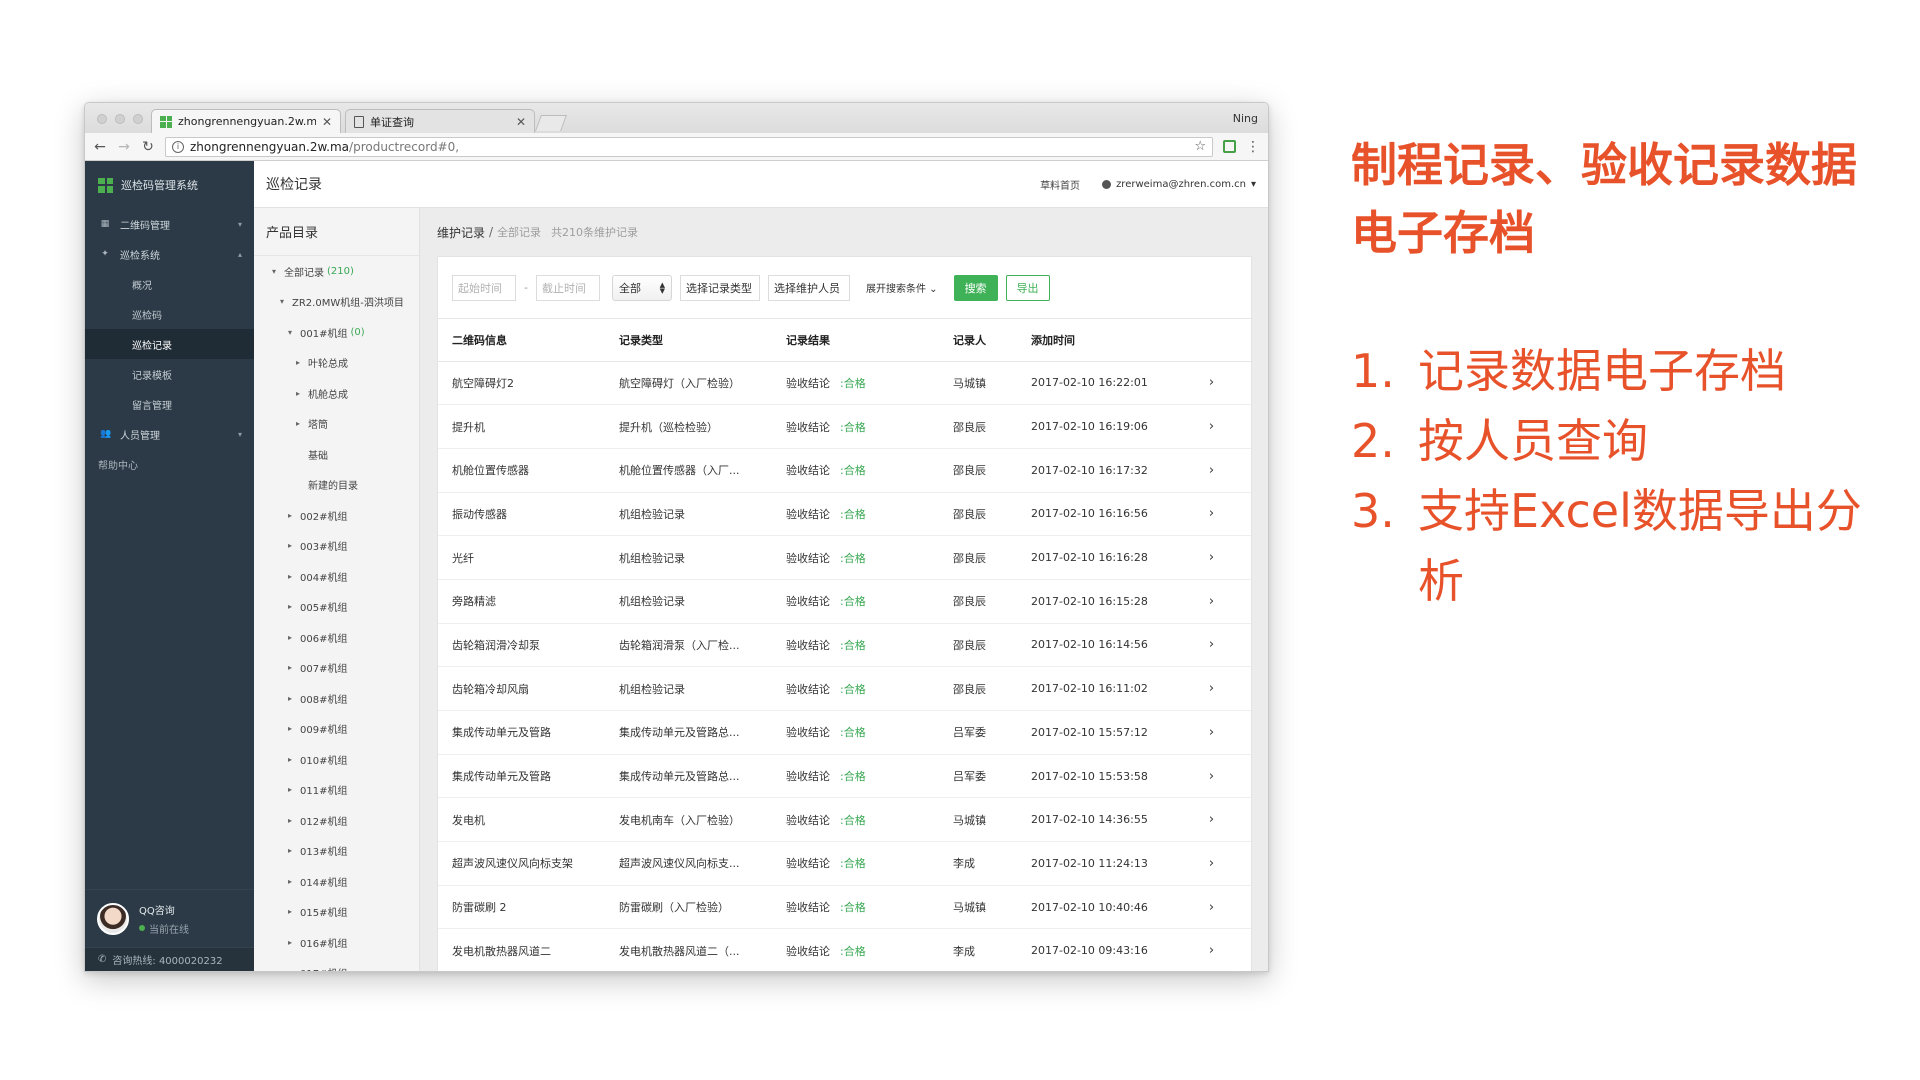 Image resolution: width=1920 pixels, height=1080 pixels. Describe the element at coordinates (102, 119) in the screenshot. I see `close-window-icon` at that location.